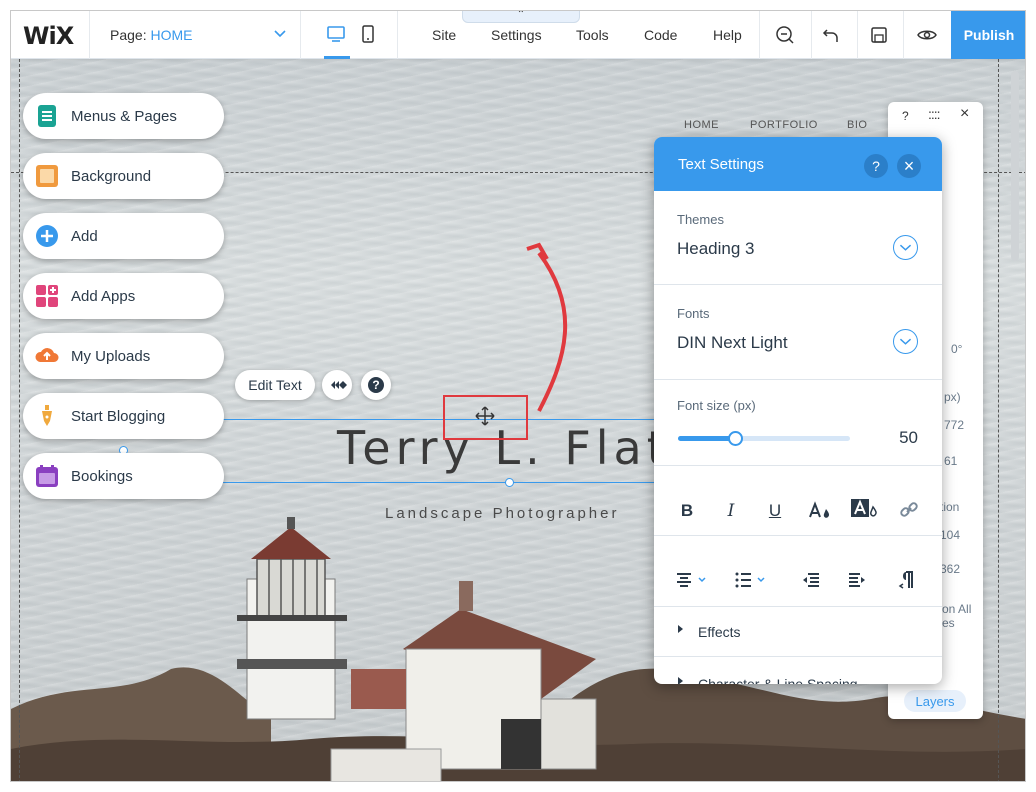 This screenshot has height=792, width=1036. What do you see at coordinates (952, 397) in the screenshot?
I see `partial-label: px)` at bounding box center [952, 397].